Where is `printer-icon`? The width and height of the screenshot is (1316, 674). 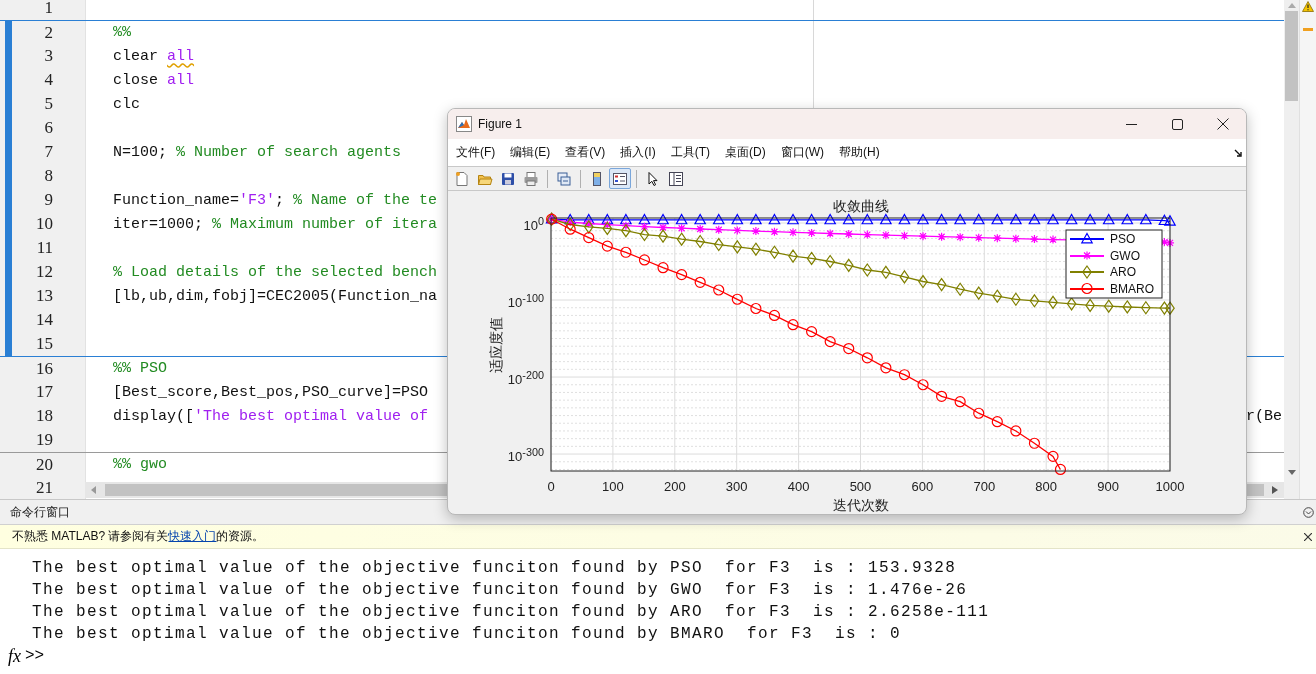 printer-icon is located at coordinates (531, 178).